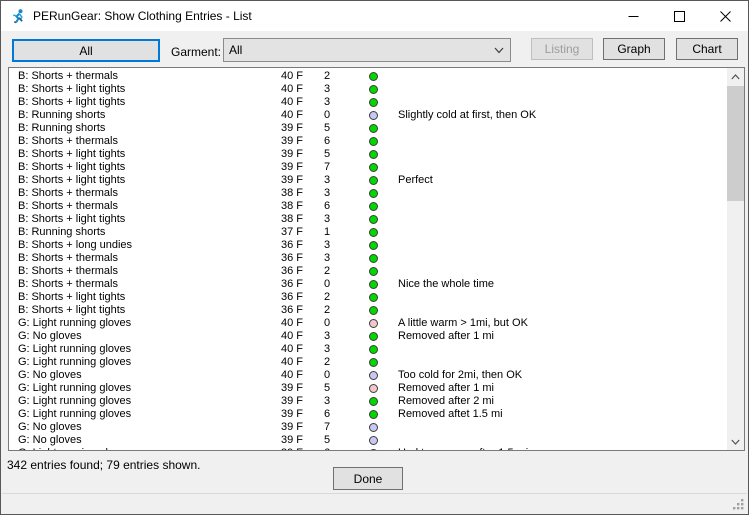 The width and height of the screenshot is (749, 515). I want to click on list-row: B: Shorts + long undies 36 F 3, so click(367, 245).